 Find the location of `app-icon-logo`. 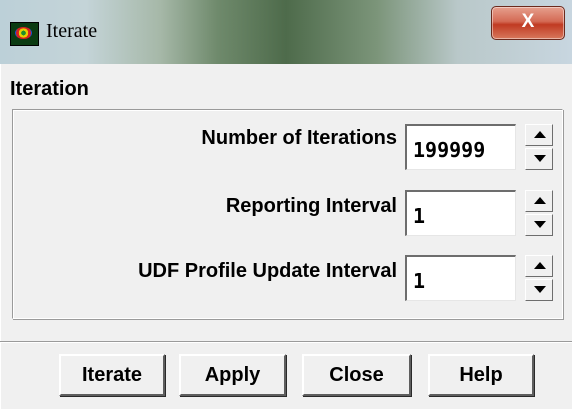

app-icon-logo is located at coordinates (23, 33).